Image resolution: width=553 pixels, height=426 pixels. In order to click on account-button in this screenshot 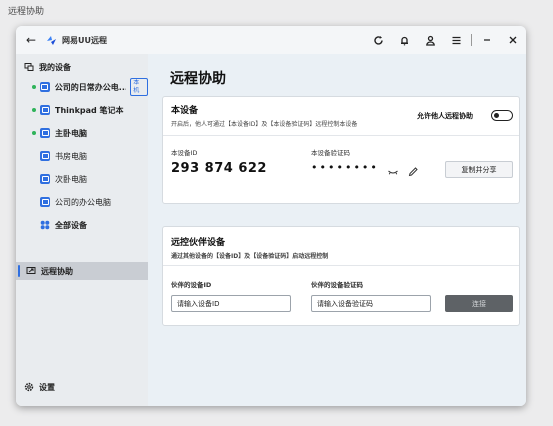, I will do `click(430, 40)`.